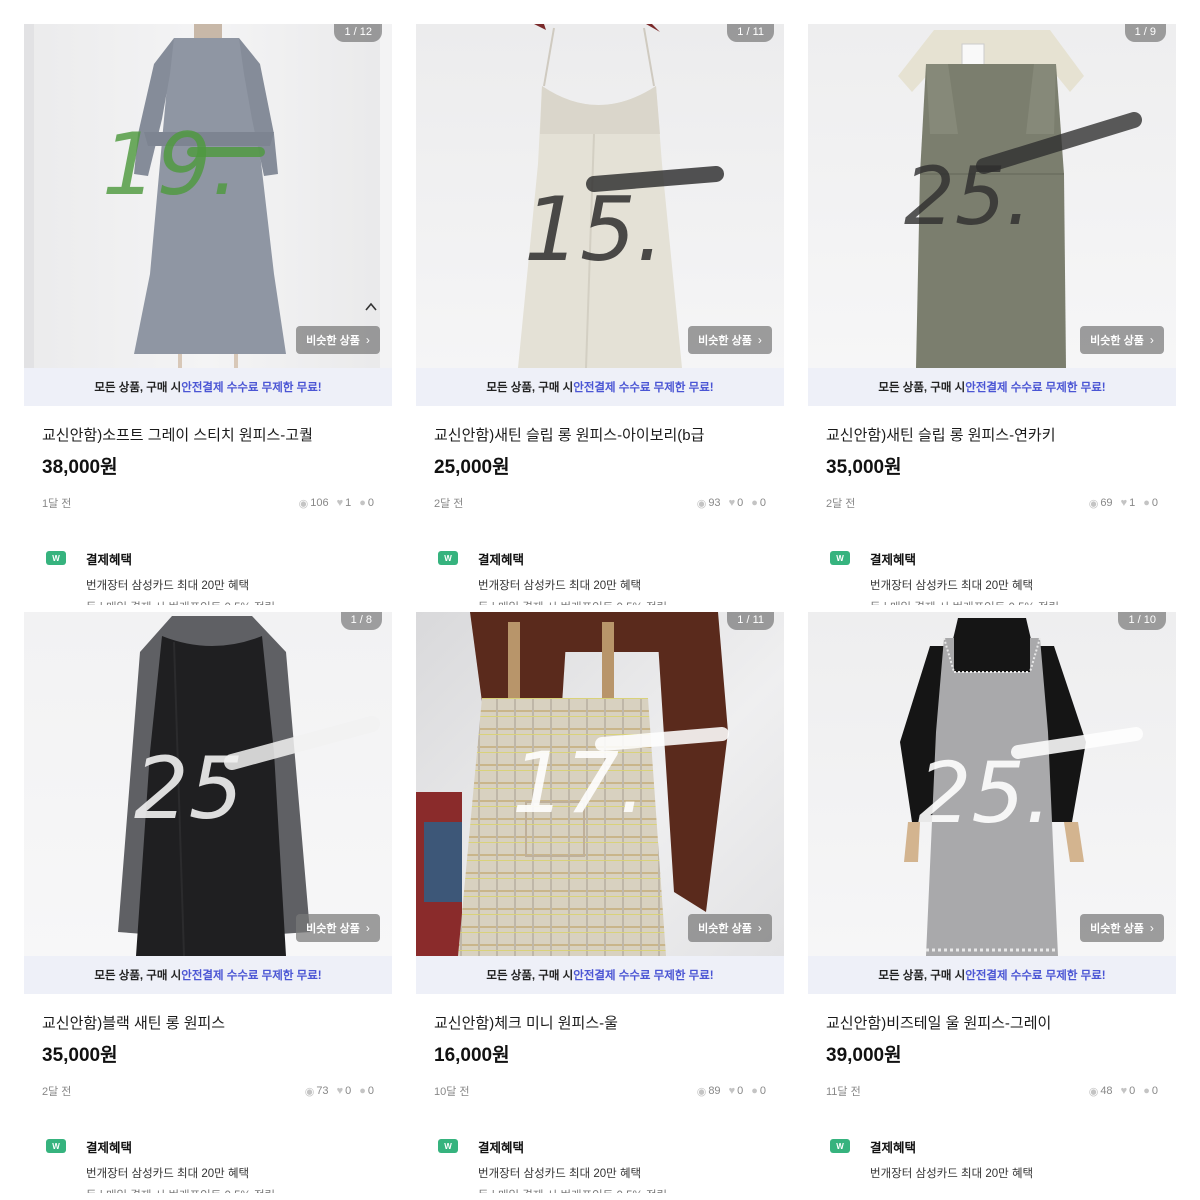 This screenshot has height=1200, width=1200. I want to click on dress-image: 25., so click(1021, 787).